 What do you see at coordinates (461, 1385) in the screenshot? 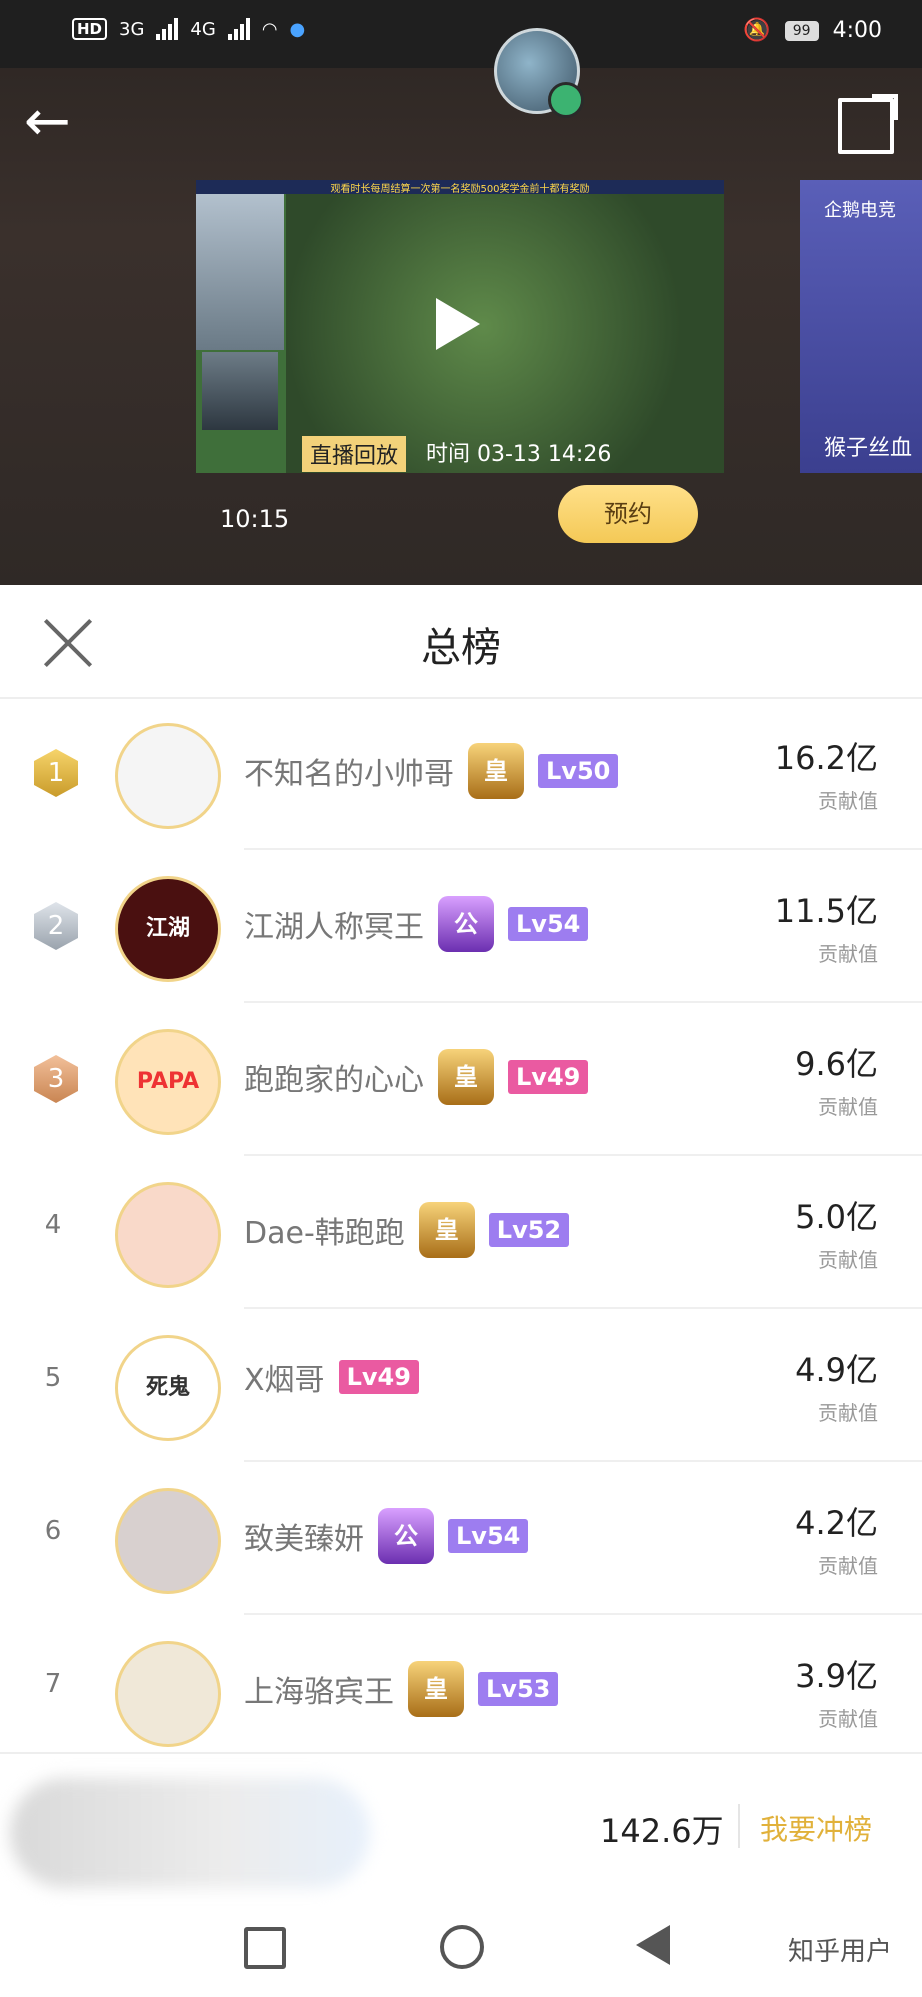
I see `ranking-row: 5 死鬼 X烟哥 Lv49 4.9亿 贡献值` at bounding box center [461, 1385].